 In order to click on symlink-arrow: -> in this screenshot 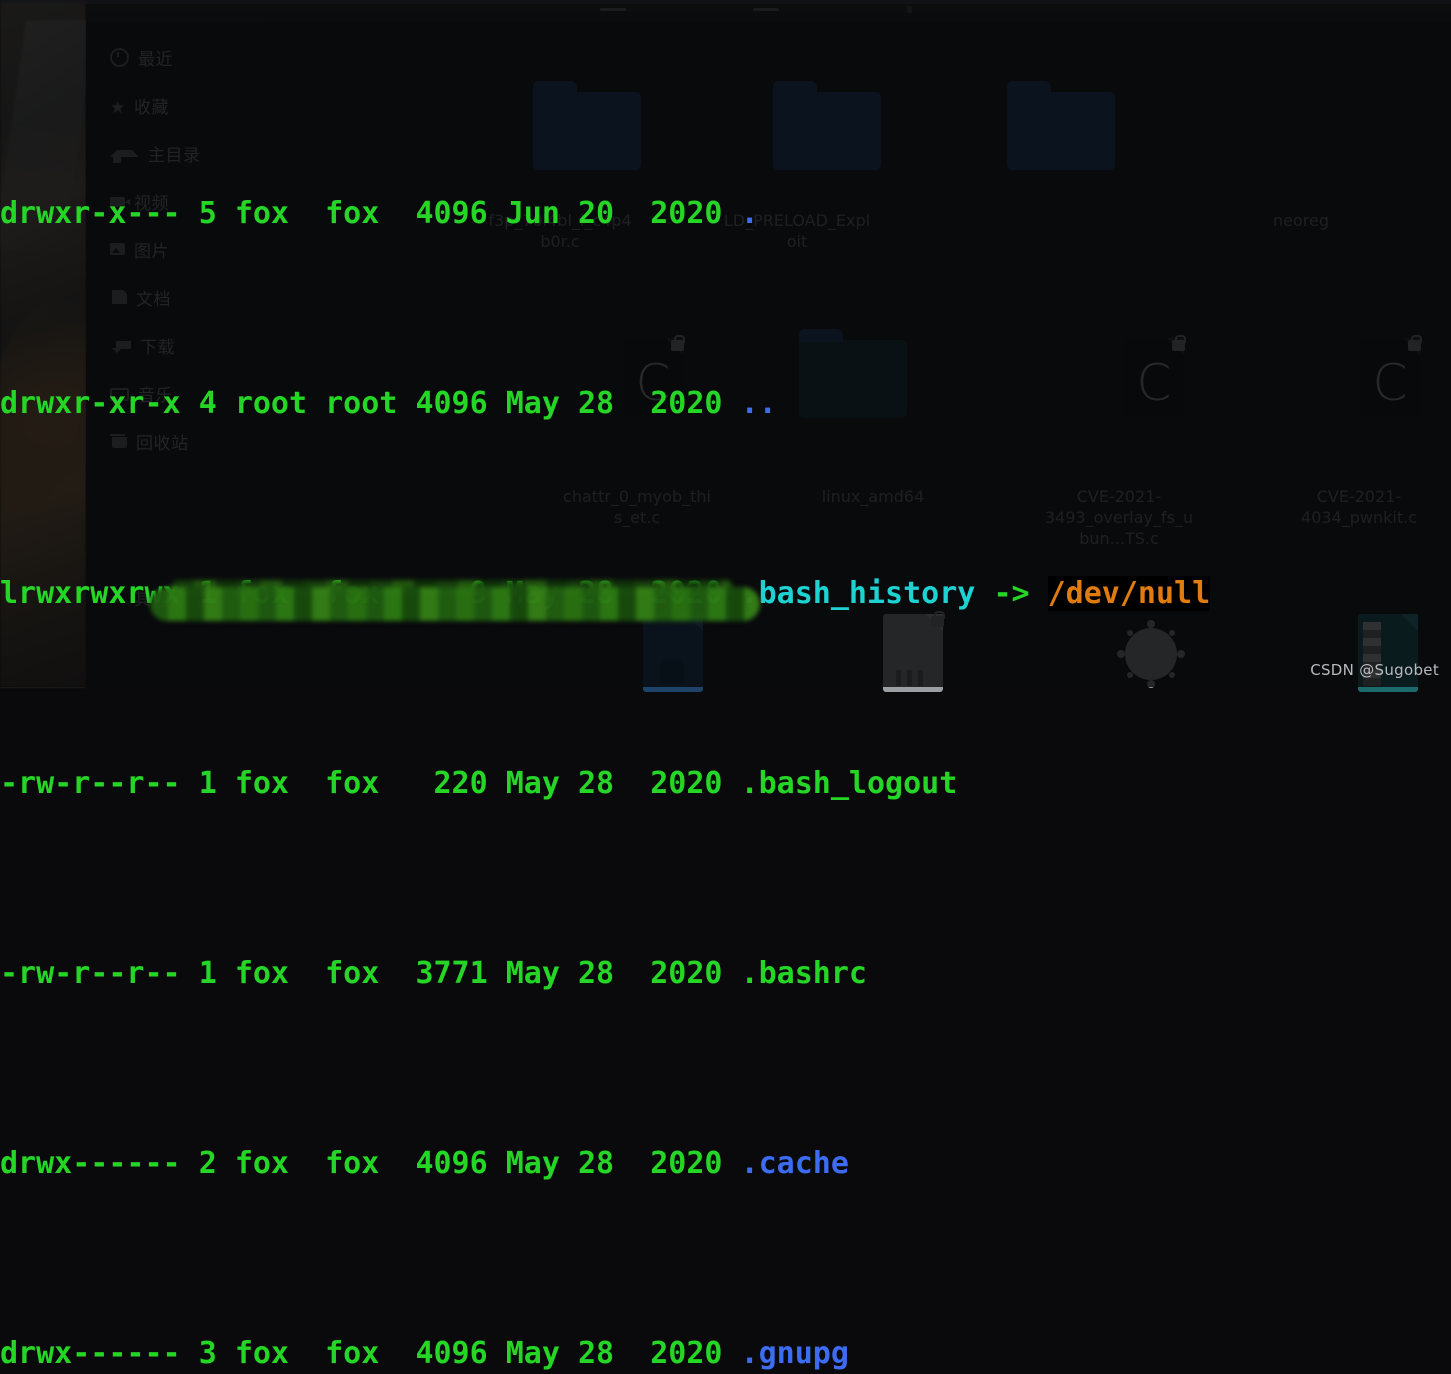, I will do `click(1011, 593)`.